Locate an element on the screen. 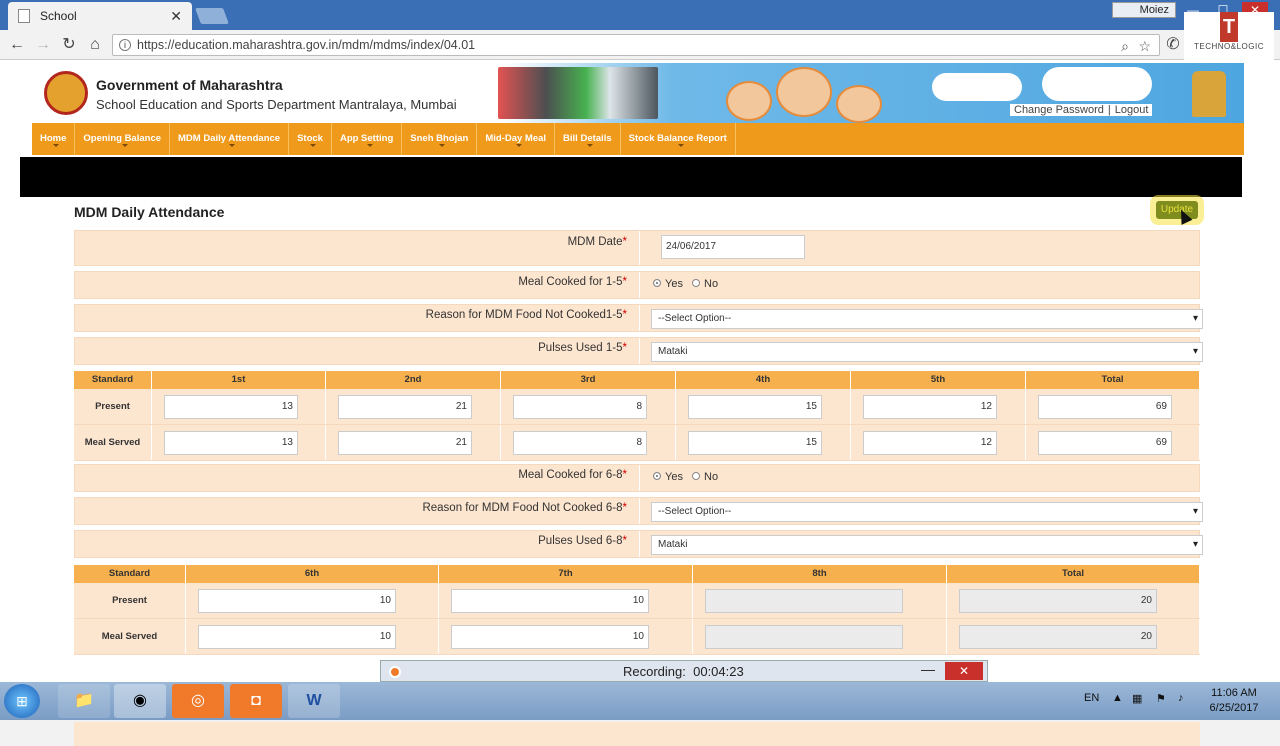 The width and height of the screenshot is (1280, 746). tray-arrow-icon: ▲ is located at coordinates (1117, 698).